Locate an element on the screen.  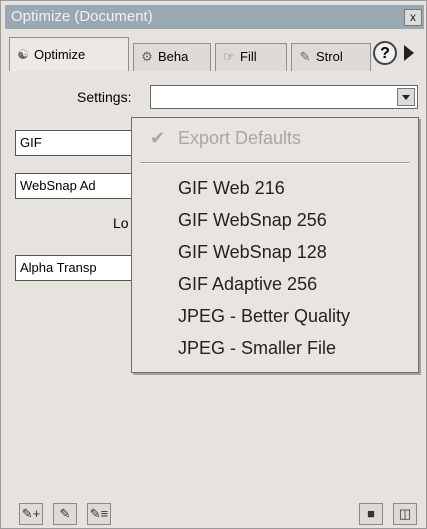
add-color-icon: ✎+ is located at coordinates (31, 513).